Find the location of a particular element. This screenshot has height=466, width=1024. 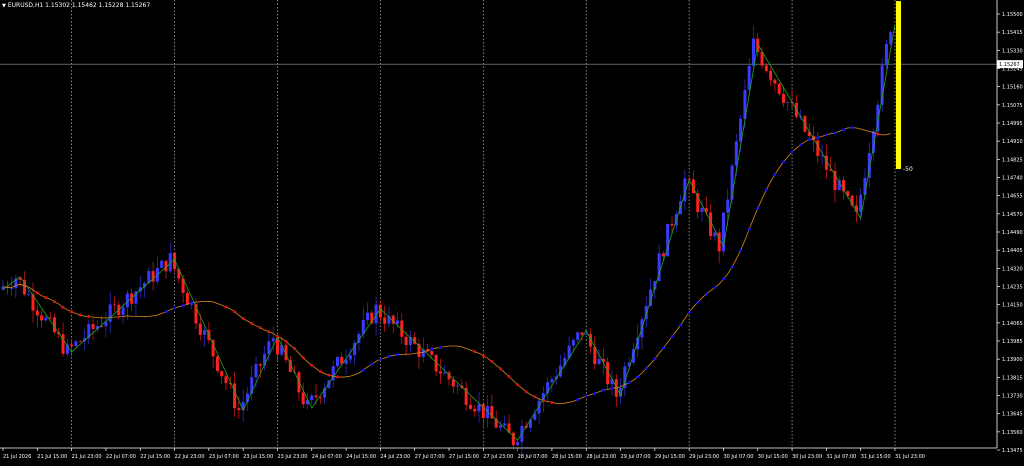

time-tick-label: 29 Jul 23:00 is located at coordinates (704, 457).